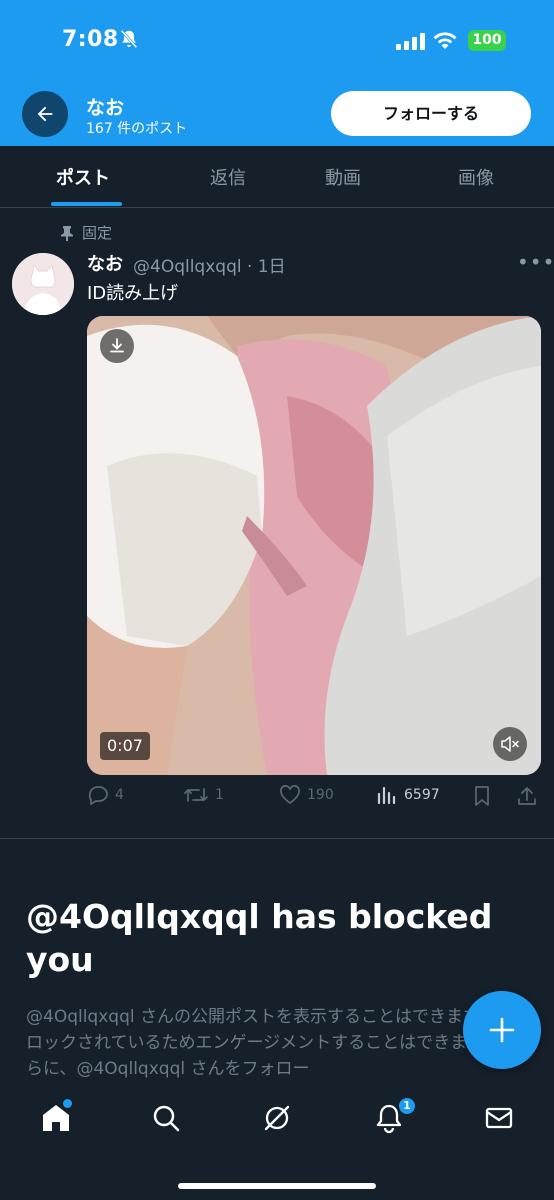  I want to click on home-indicator, so click(277, 1186).